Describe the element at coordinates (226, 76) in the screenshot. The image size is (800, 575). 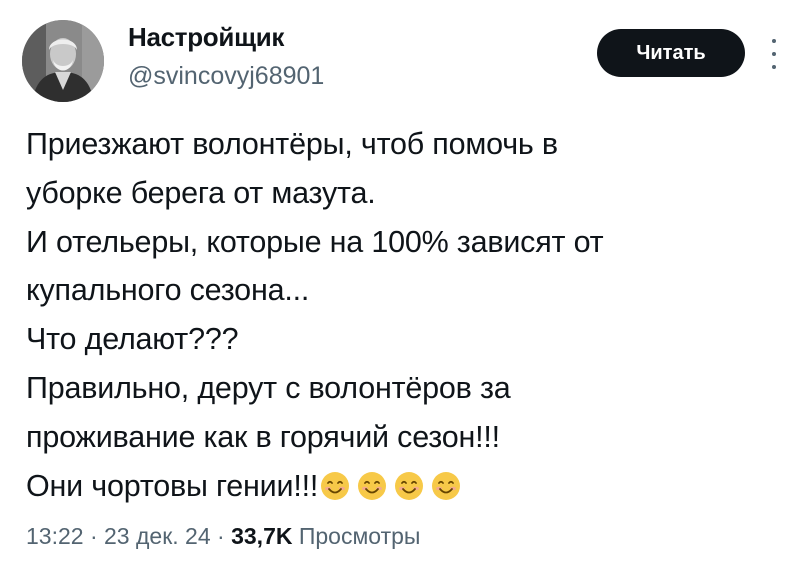
I see `author-handle: @svincovyj68901` at that location.